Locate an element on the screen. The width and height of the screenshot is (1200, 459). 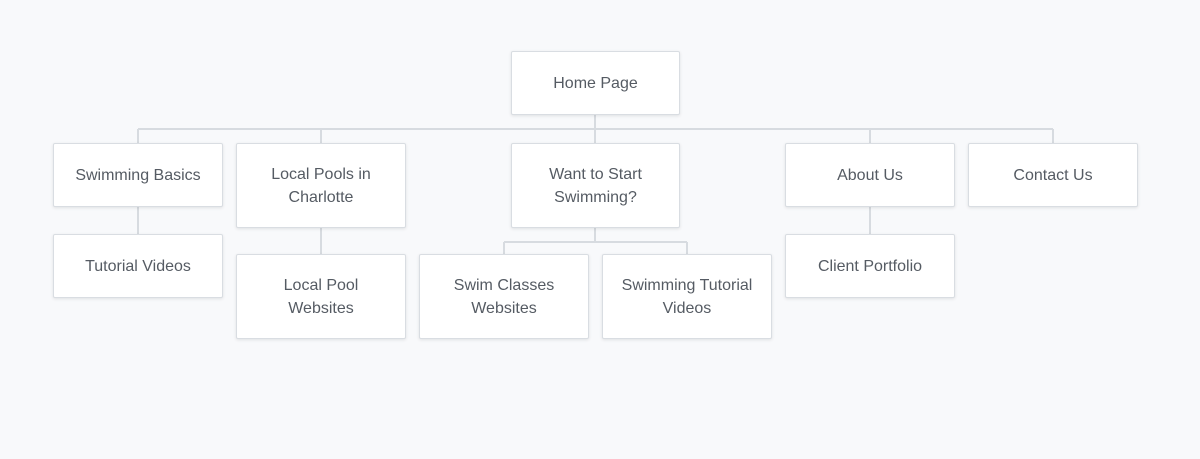
node-about-us: About Us is located at coordinates (870, 175).